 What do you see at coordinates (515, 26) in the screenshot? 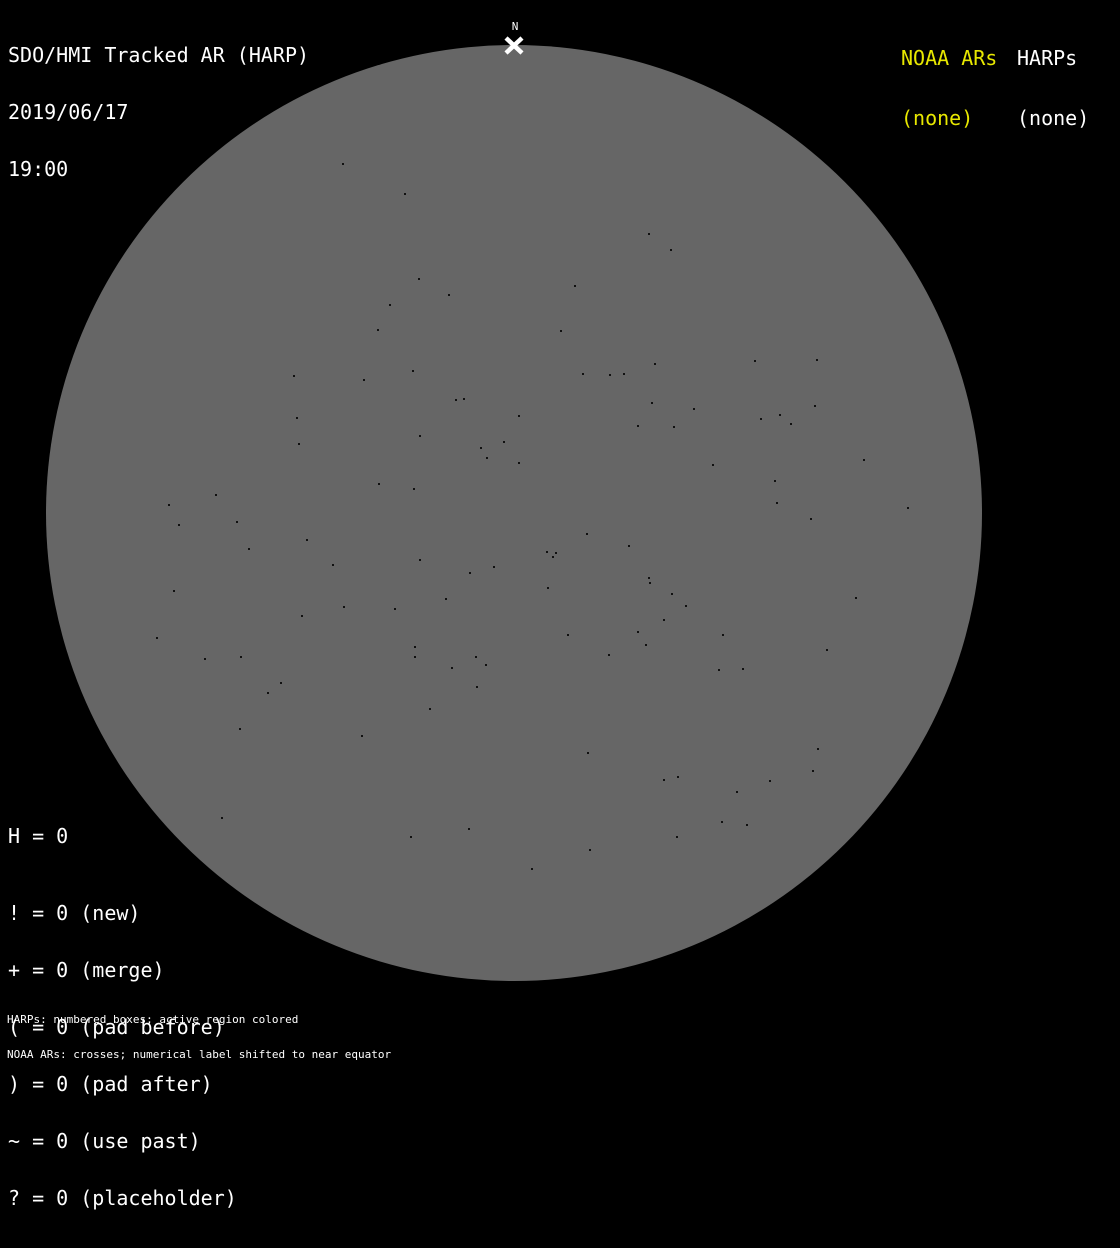
I see `north-label: N` at bounding box center [515, 26].